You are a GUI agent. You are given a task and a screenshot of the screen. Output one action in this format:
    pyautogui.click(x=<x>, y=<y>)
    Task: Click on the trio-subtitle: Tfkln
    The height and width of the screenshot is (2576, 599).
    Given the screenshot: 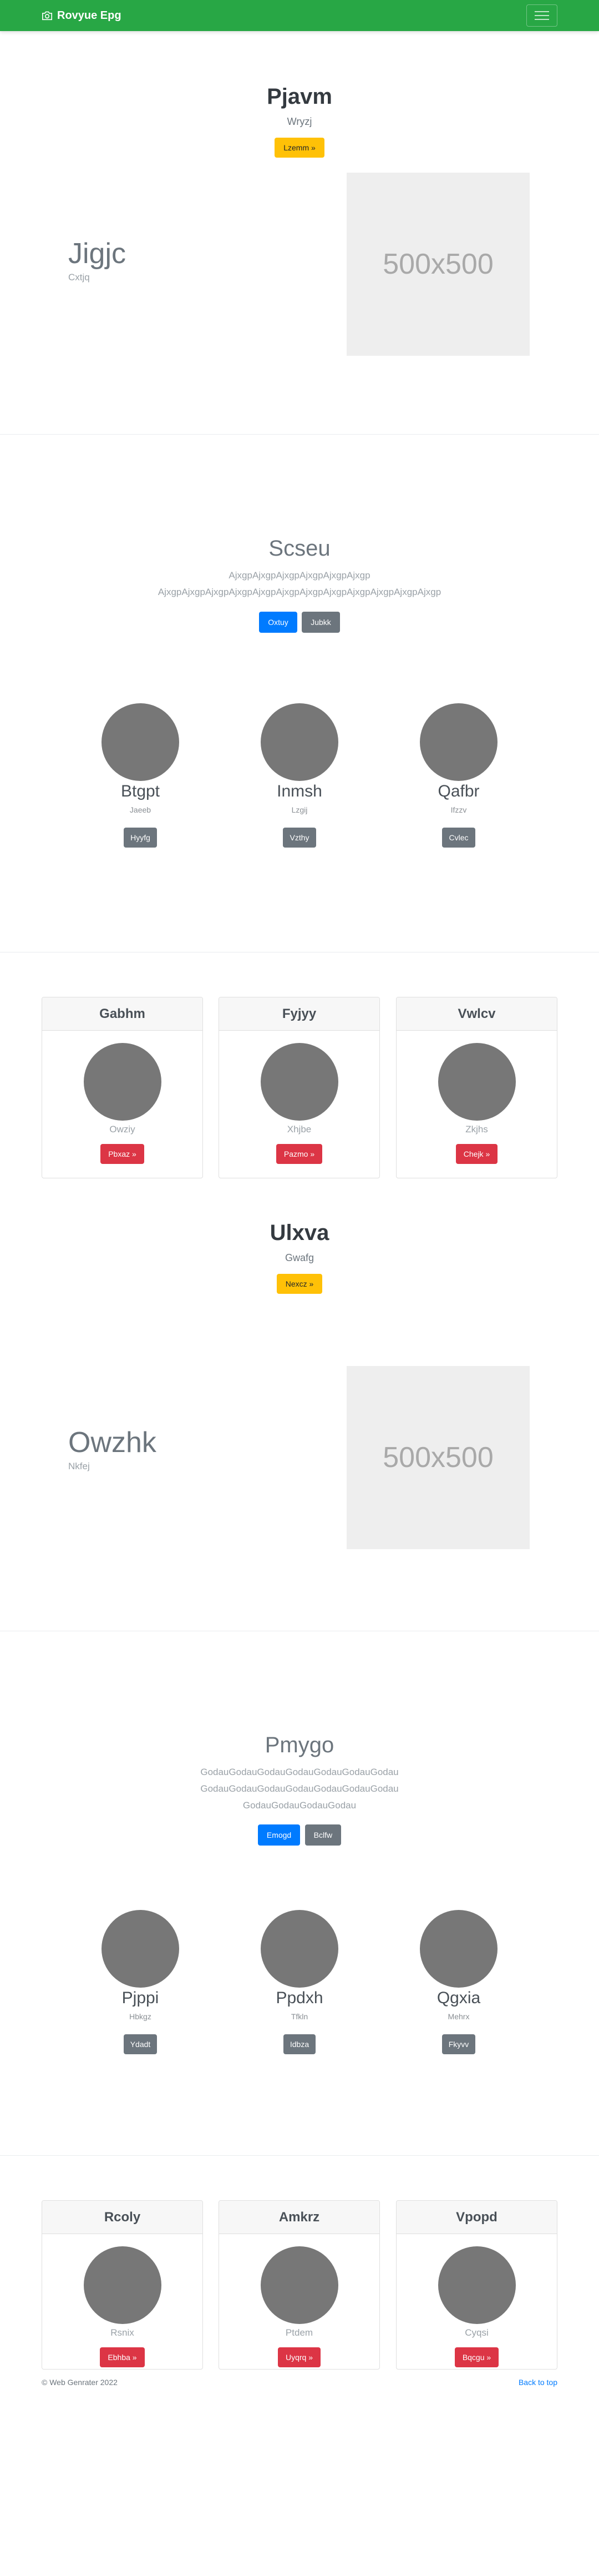 What is the action you would take?
    pyautogui.click(x=299, y=2017)
    